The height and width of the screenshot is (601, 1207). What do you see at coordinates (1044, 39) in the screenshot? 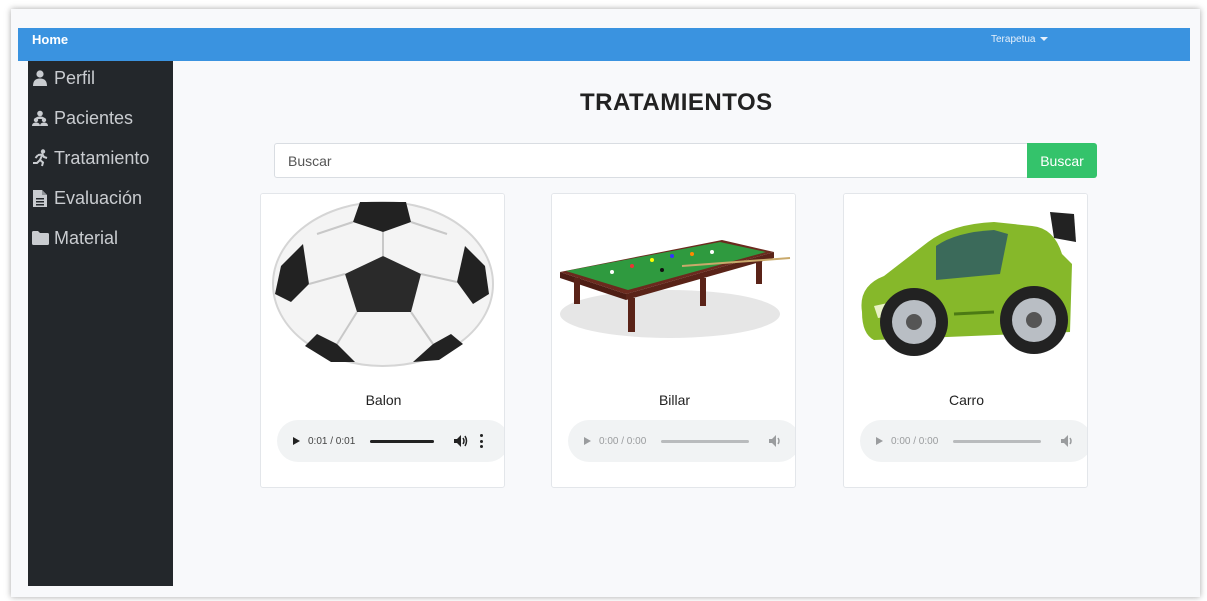
I see `caret-down-icon` at bounding box center [1044, 39].